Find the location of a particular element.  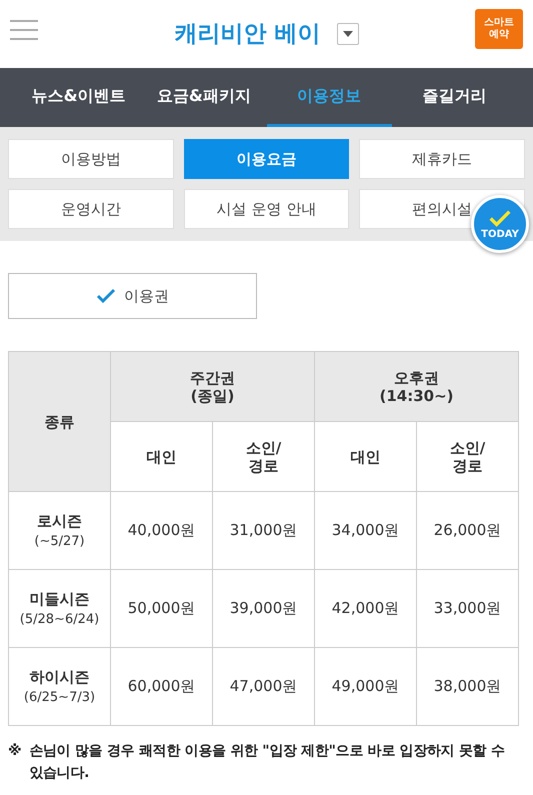

note-text: 손님이 많을 경우 쾌적한 이용을 위한 "입장 제한"으로 바로 입장하지 못할 수 있습니다. is located at coordinates (267, 763).